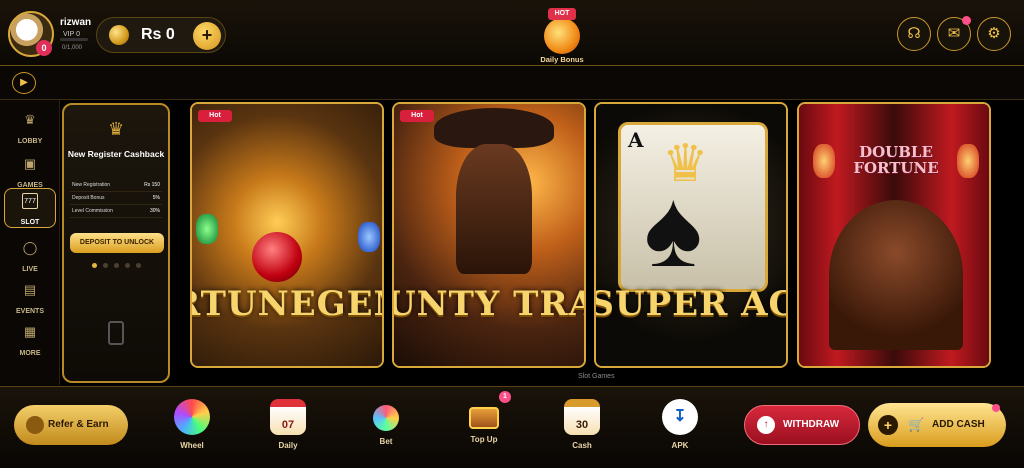 The width and height of the screenshot is (1024, 468). What do you see at coordinates (562, 14) in the screenshot?
I see `hot-badge: HOT` at bounding box center [562, 14].